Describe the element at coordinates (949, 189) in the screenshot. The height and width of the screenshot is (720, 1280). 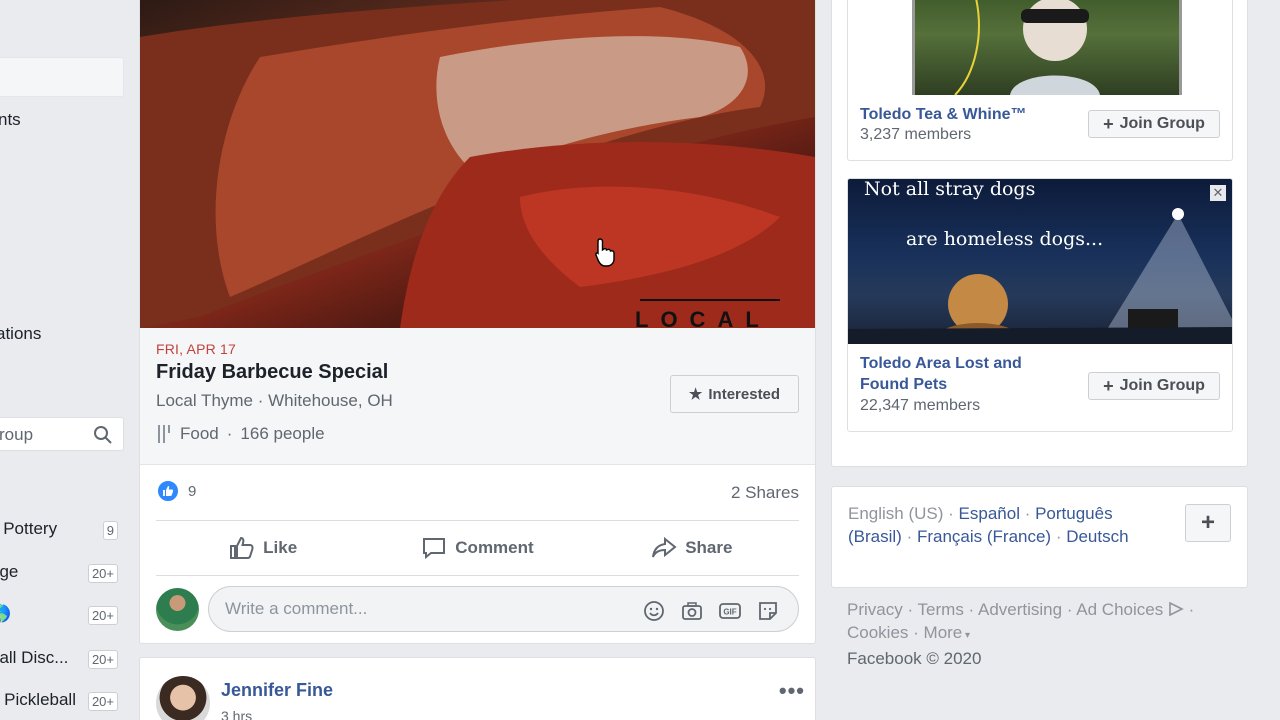
I see `cover-text-line1: Not all stray dogs` at that location.